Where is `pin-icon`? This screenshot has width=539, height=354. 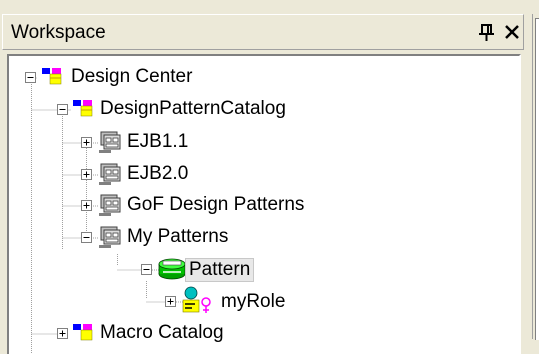 pin-icon is located at coordinates (486, 32).